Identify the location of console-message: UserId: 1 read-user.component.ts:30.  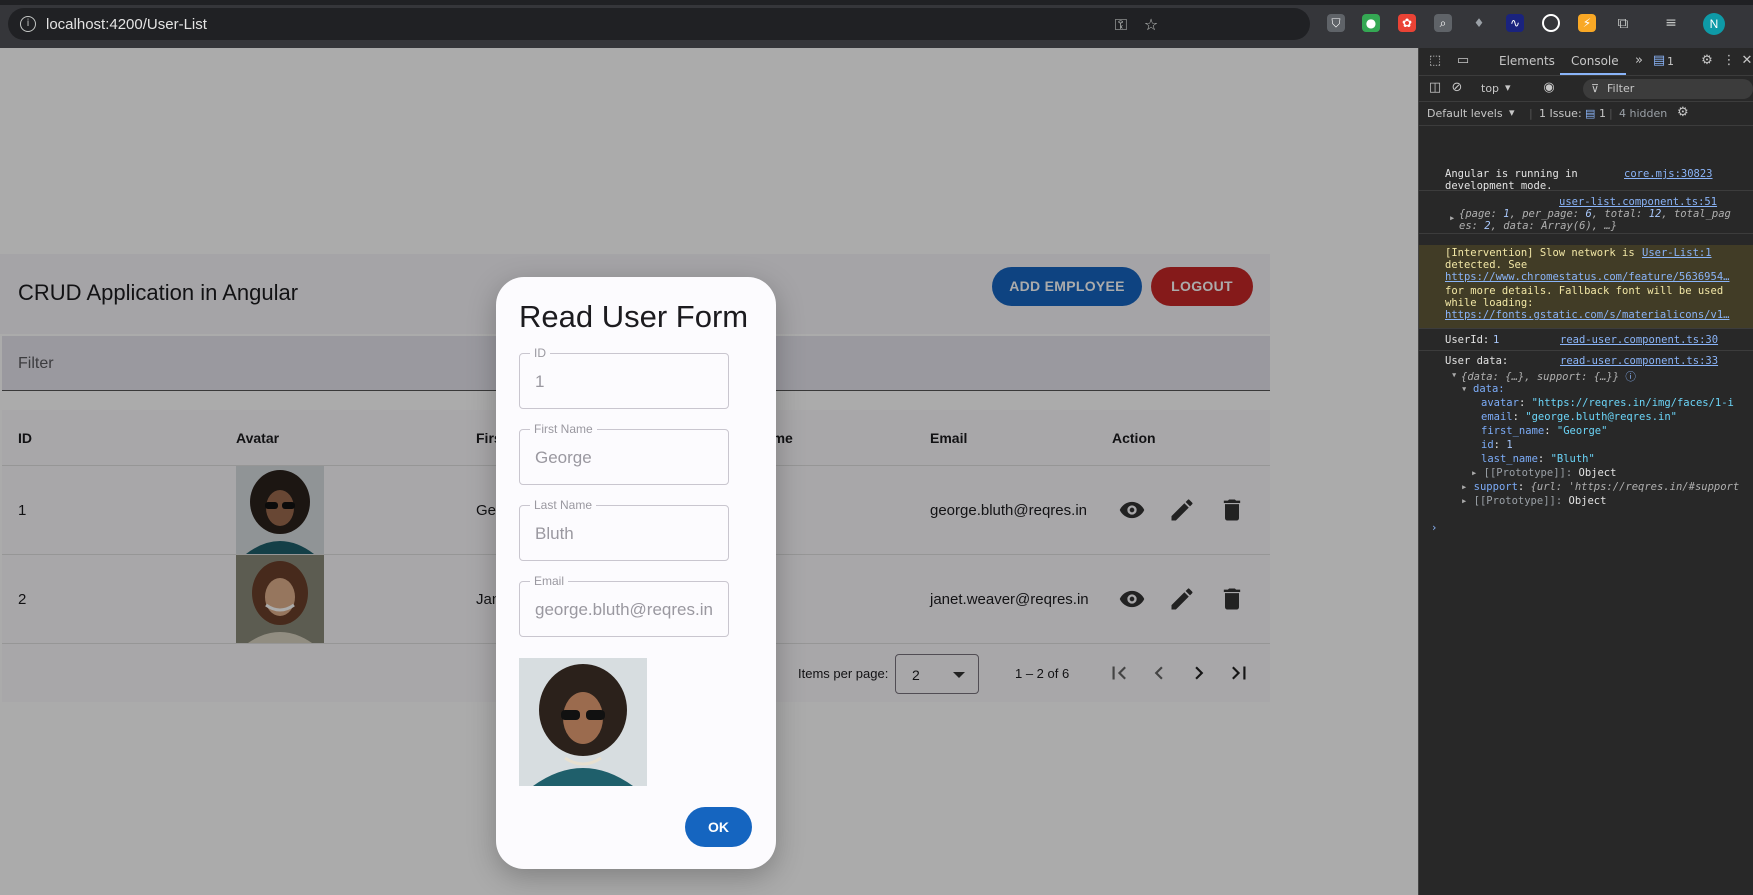
(1586, 341).